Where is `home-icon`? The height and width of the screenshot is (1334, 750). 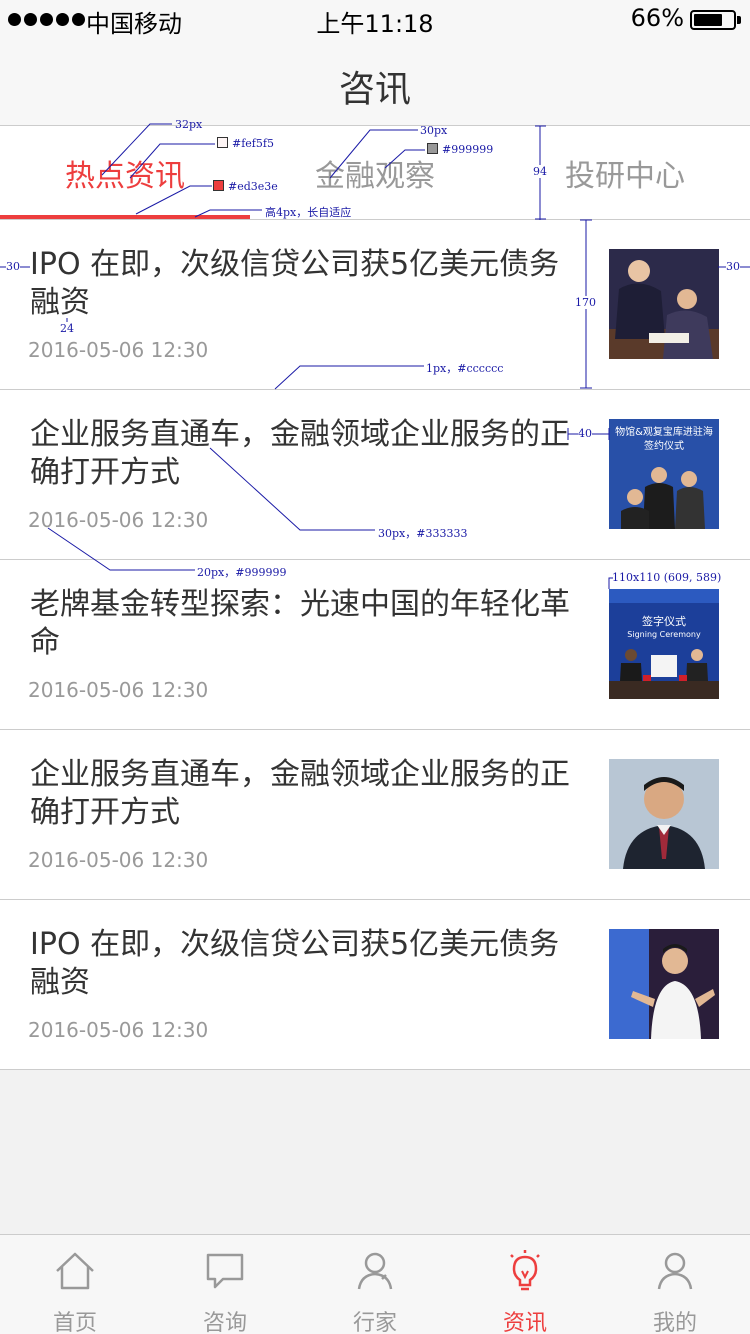 home-icon is located at coordinates (75, 1271).